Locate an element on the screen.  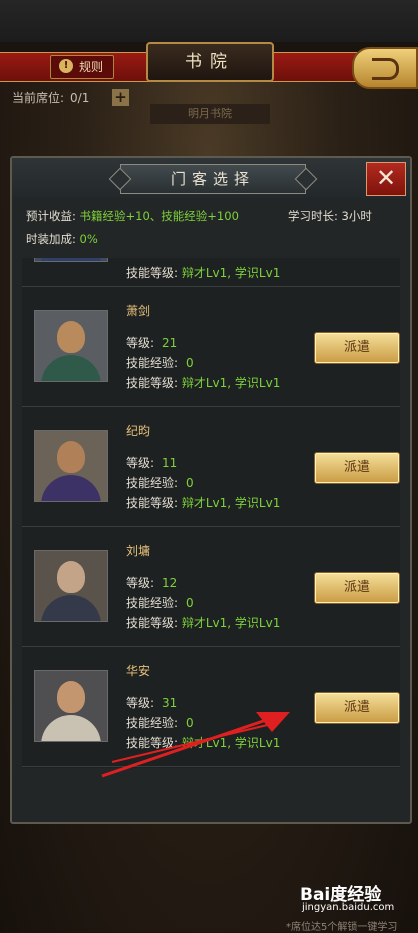
list-item: 技能等级: 辩才Lv1, 学识Lv1 is located at coordinates (211, 272).